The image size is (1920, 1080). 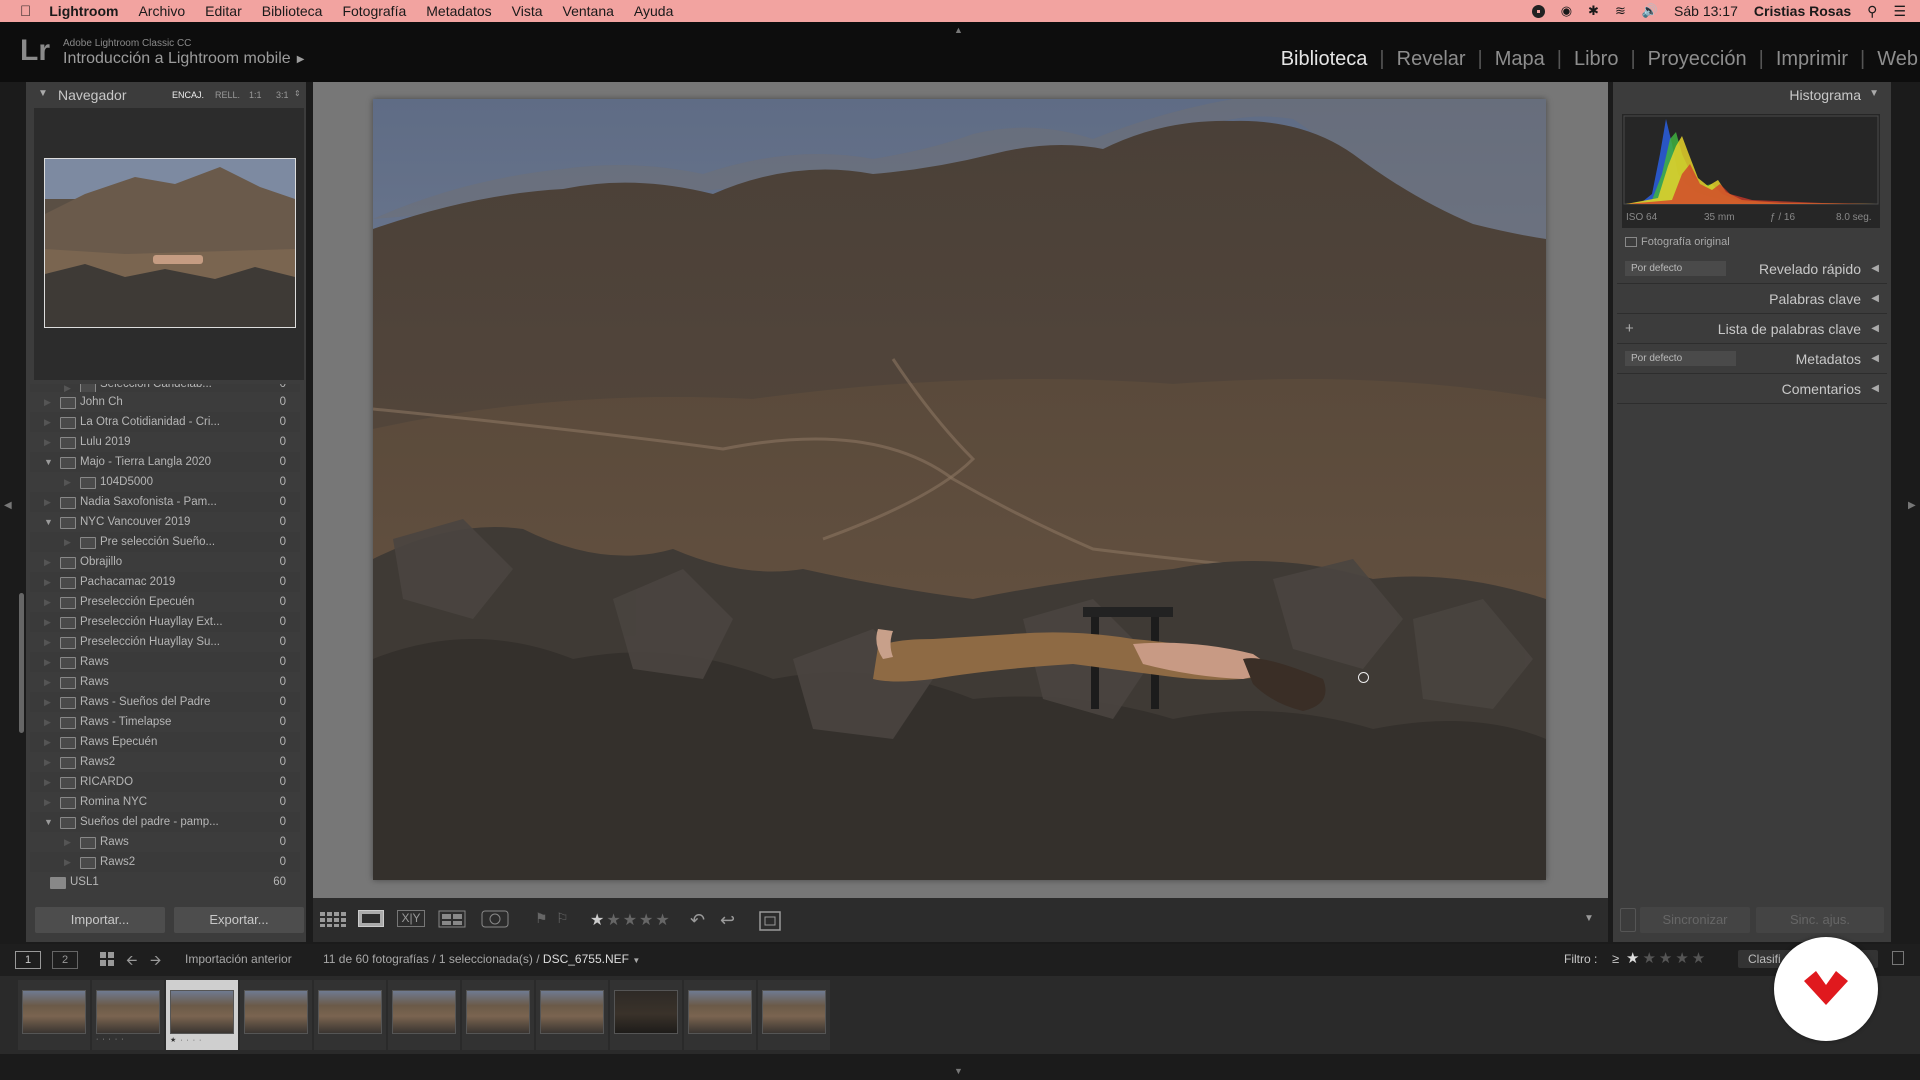 What do you see at coordinates (1620, 11) in the screenshot?
I see `wifi-icon: ≋` at bounding box center [1620, 11].